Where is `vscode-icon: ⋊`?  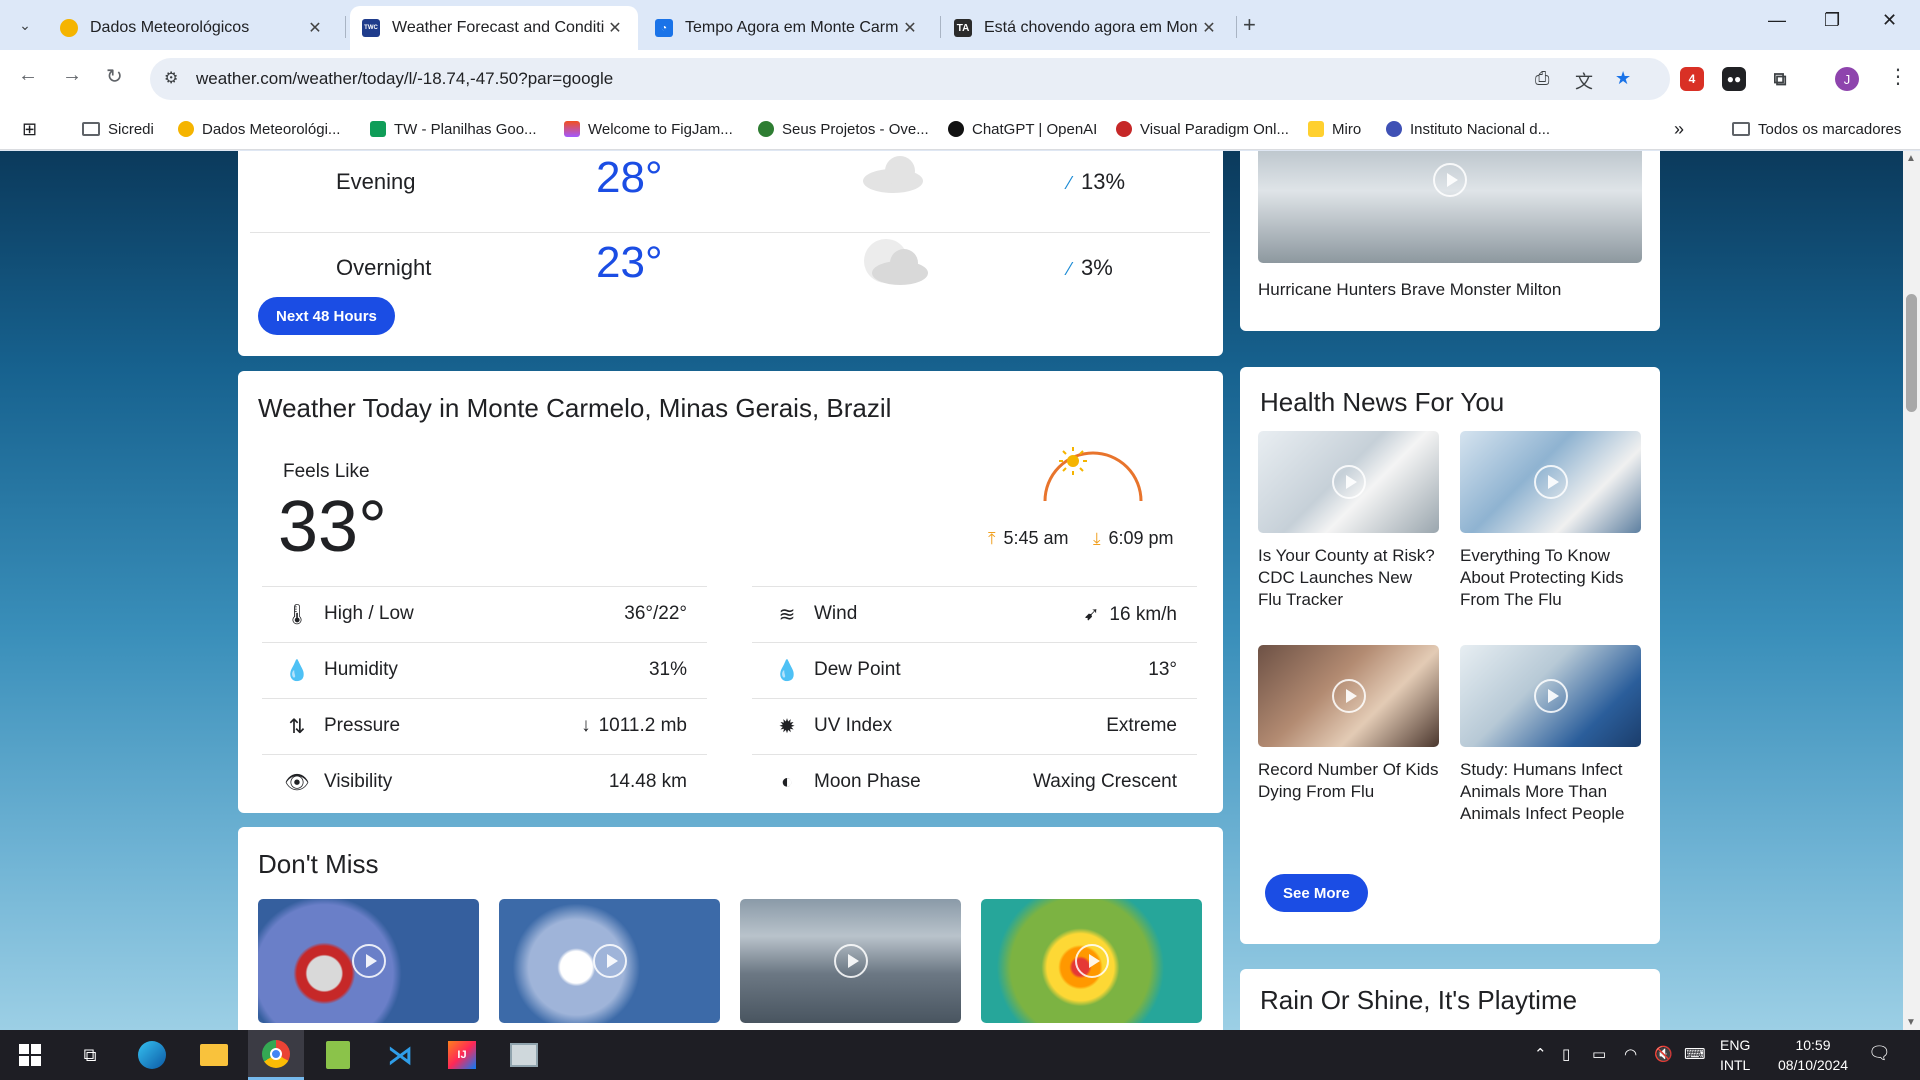
vscode-icon: ⋊ is located at coordinates (400, 1055).